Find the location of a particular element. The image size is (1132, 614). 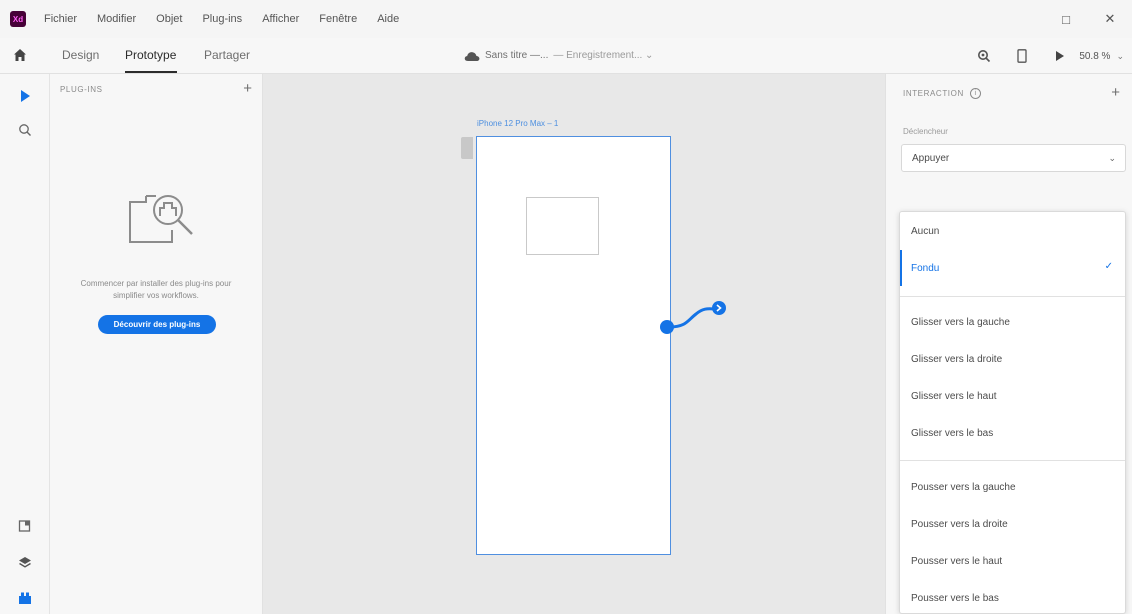

trigger-value: Appuyer is located at coordinates (931, 158).